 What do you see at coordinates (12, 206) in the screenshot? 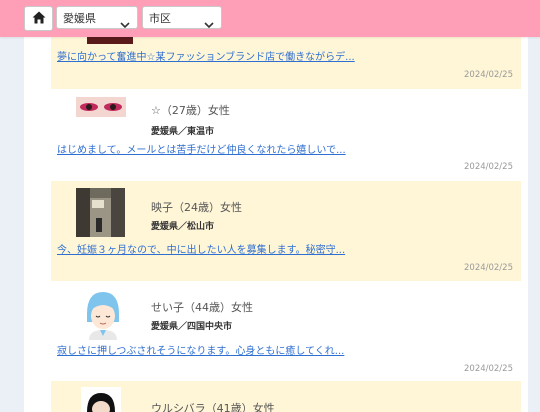
I see `left-margin` at bounding box center [12, 206].